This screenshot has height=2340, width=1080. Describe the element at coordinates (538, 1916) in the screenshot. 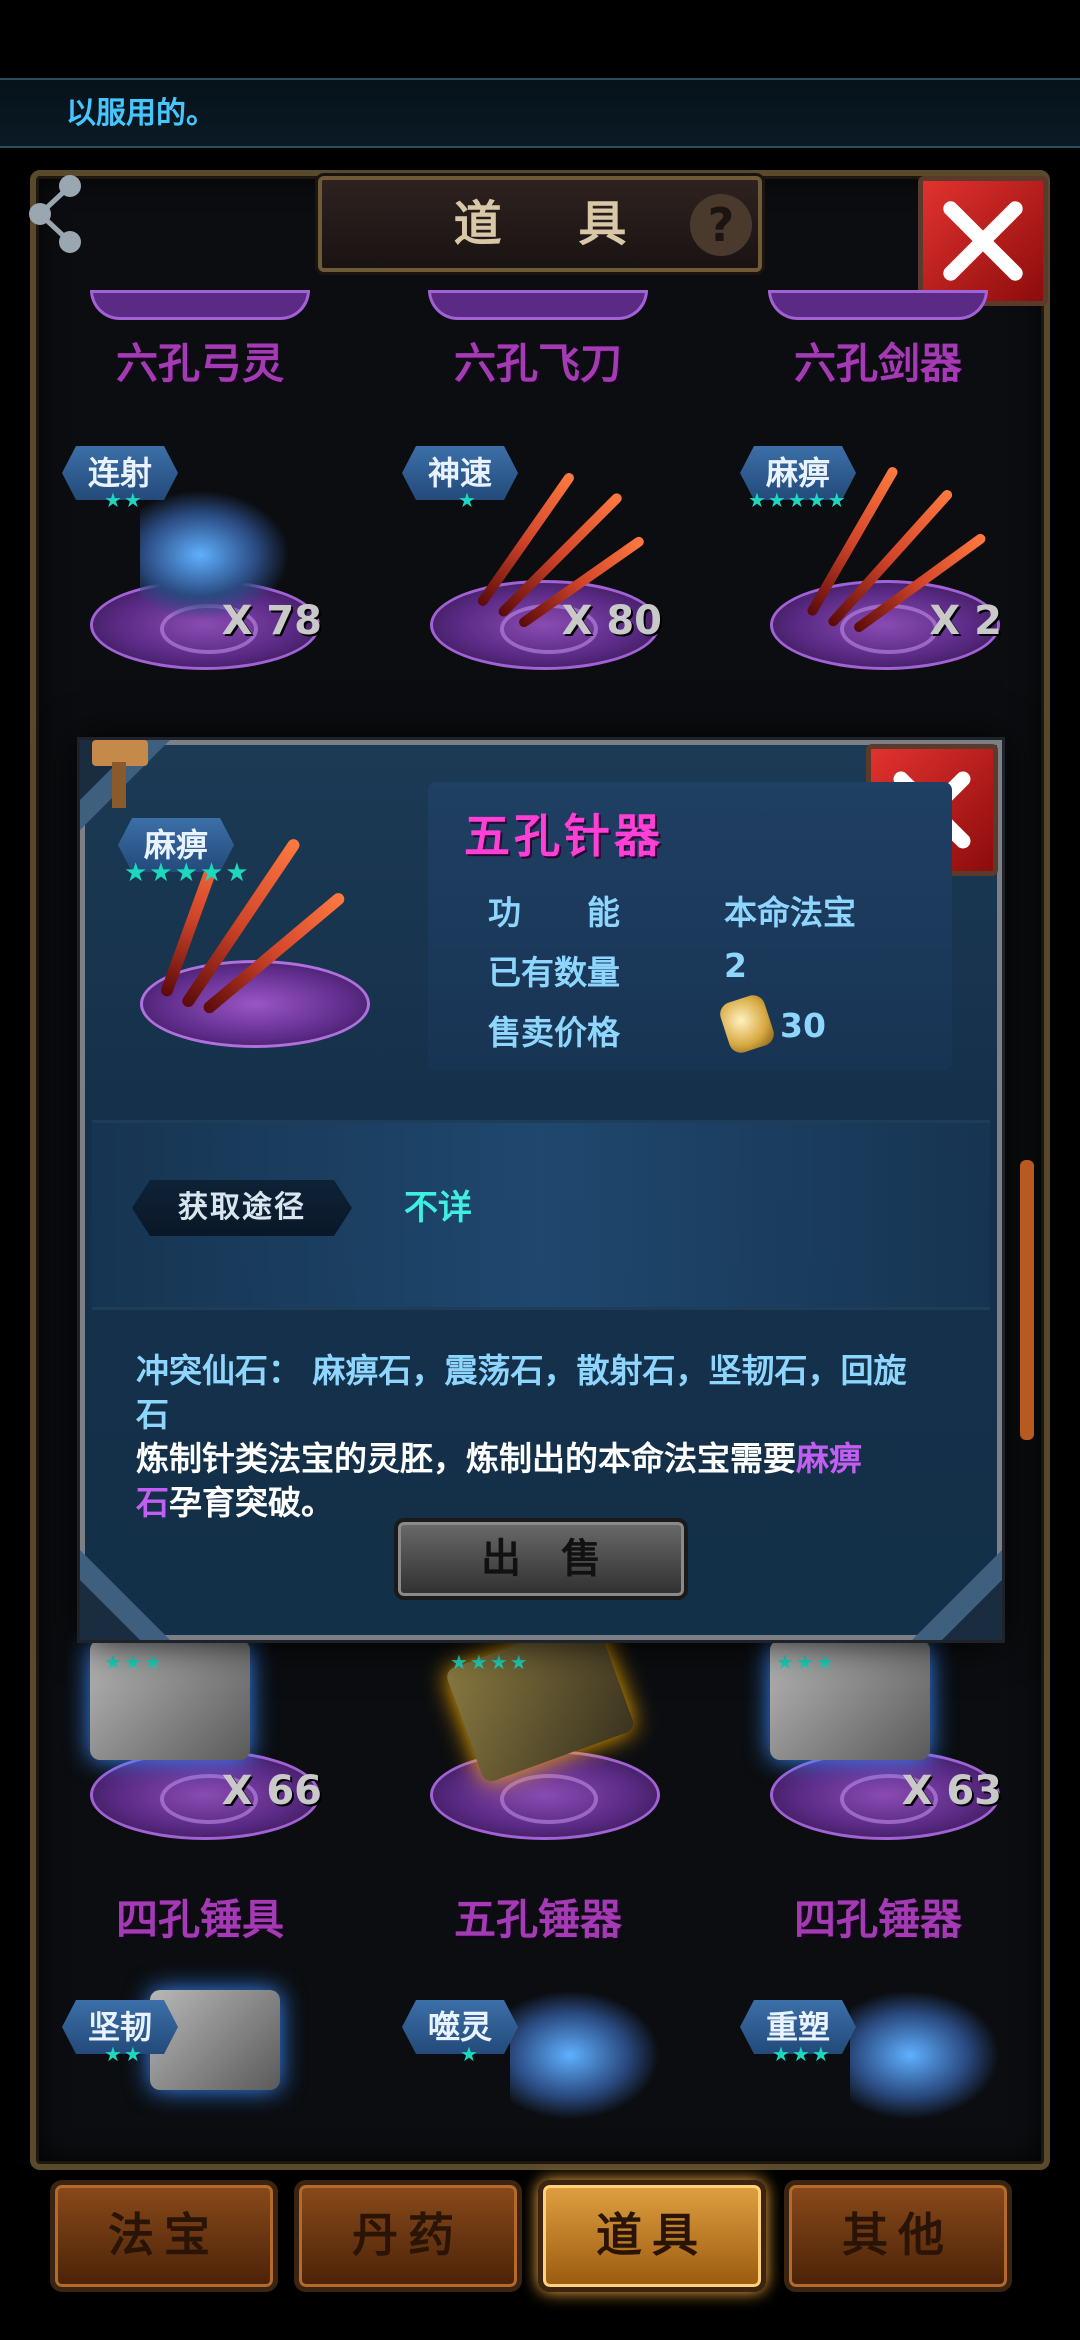

I see `item-name: 五孔锤器` at that location.